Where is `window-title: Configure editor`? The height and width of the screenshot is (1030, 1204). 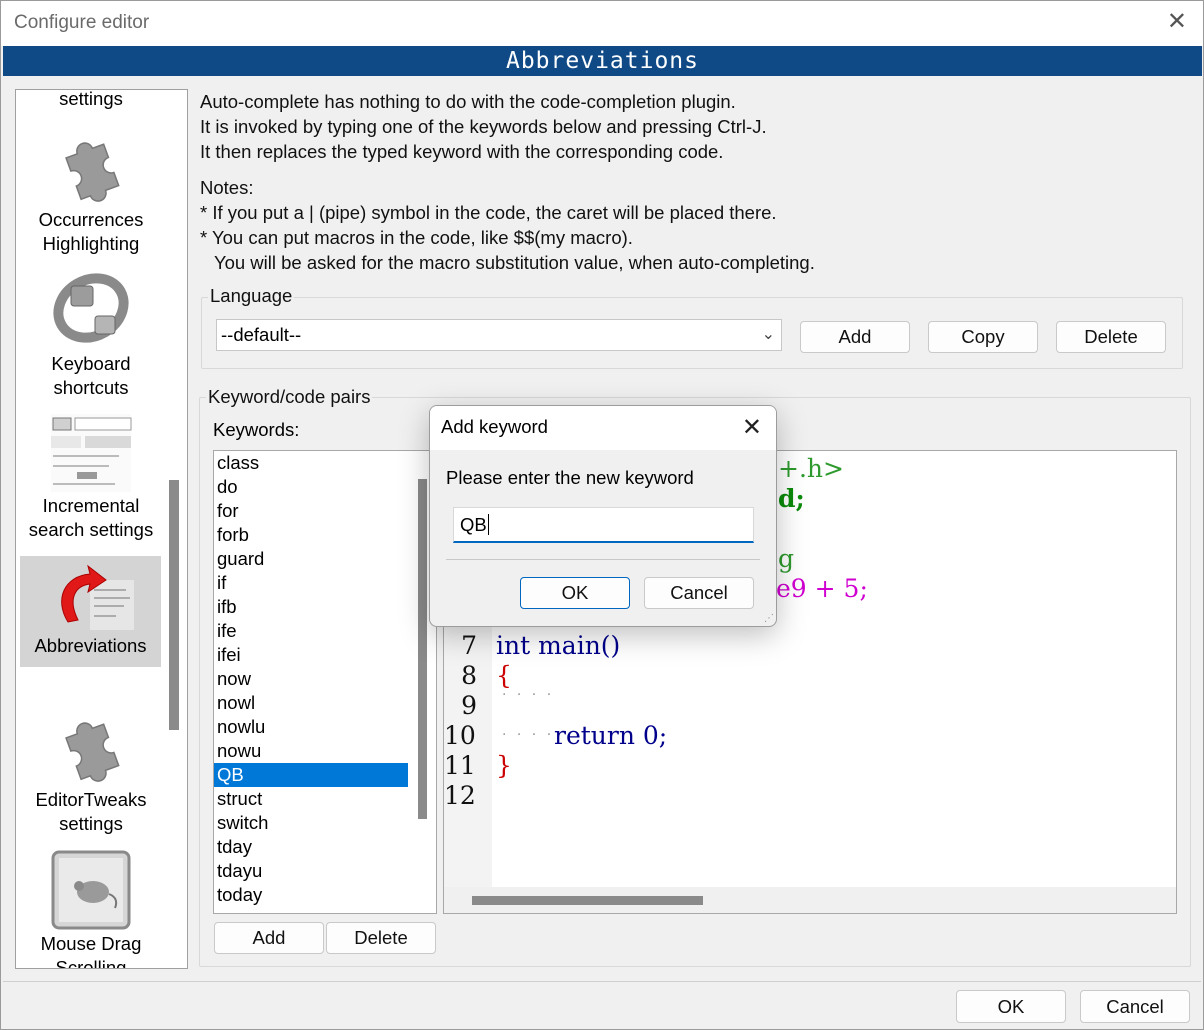 window-title: Configure editor is located at coordinates (82, 22).